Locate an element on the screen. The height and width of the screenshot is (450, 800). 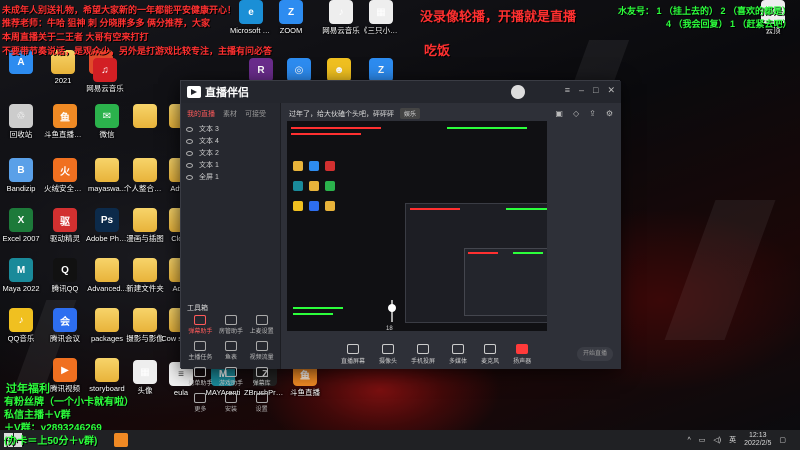
desktop-icon-label: 《三只小猫》图片 is located at coordinates (381, 30).